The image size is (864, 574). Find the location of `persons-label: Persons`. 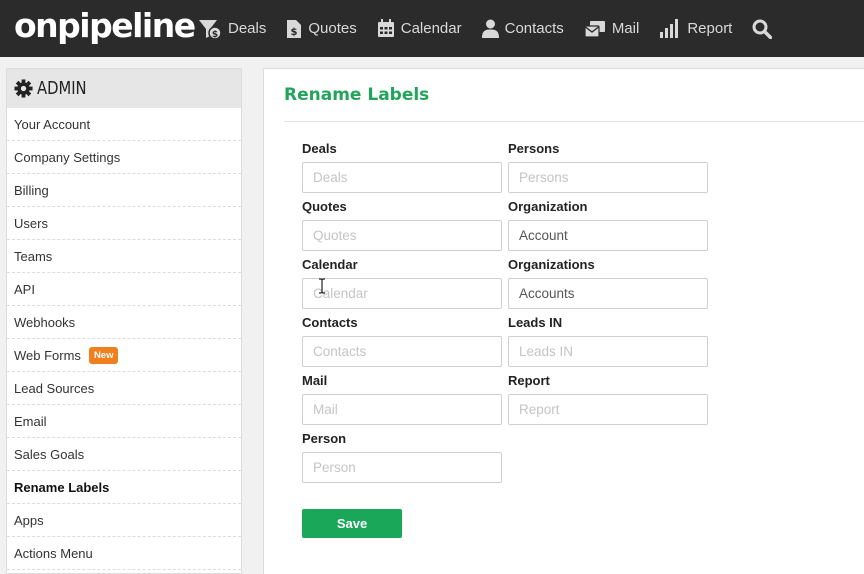

persons-label: Persons is located at coordinates (534, 148).